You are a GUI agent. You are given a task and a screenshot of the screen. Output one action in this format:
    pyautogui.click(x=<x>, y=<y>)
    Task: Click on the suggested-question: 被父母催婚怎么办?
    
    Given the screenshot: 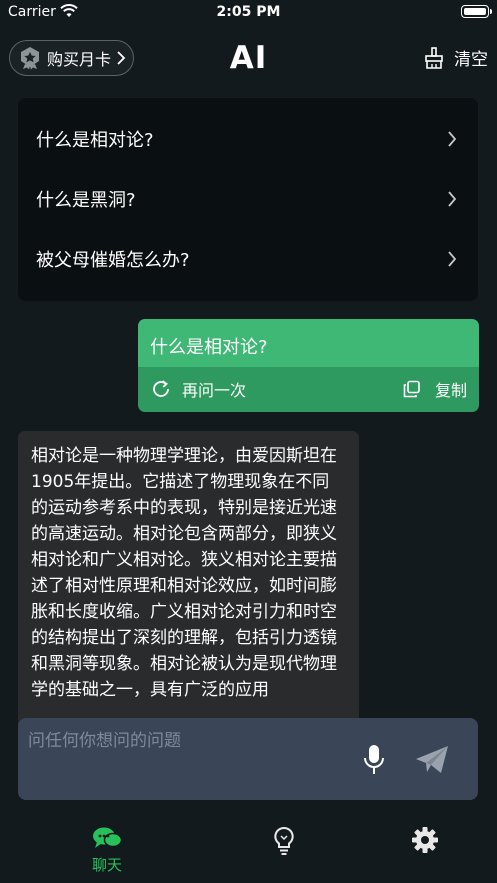 What is the action you would take?
    pyautogui.click(x=248, y=259)
    